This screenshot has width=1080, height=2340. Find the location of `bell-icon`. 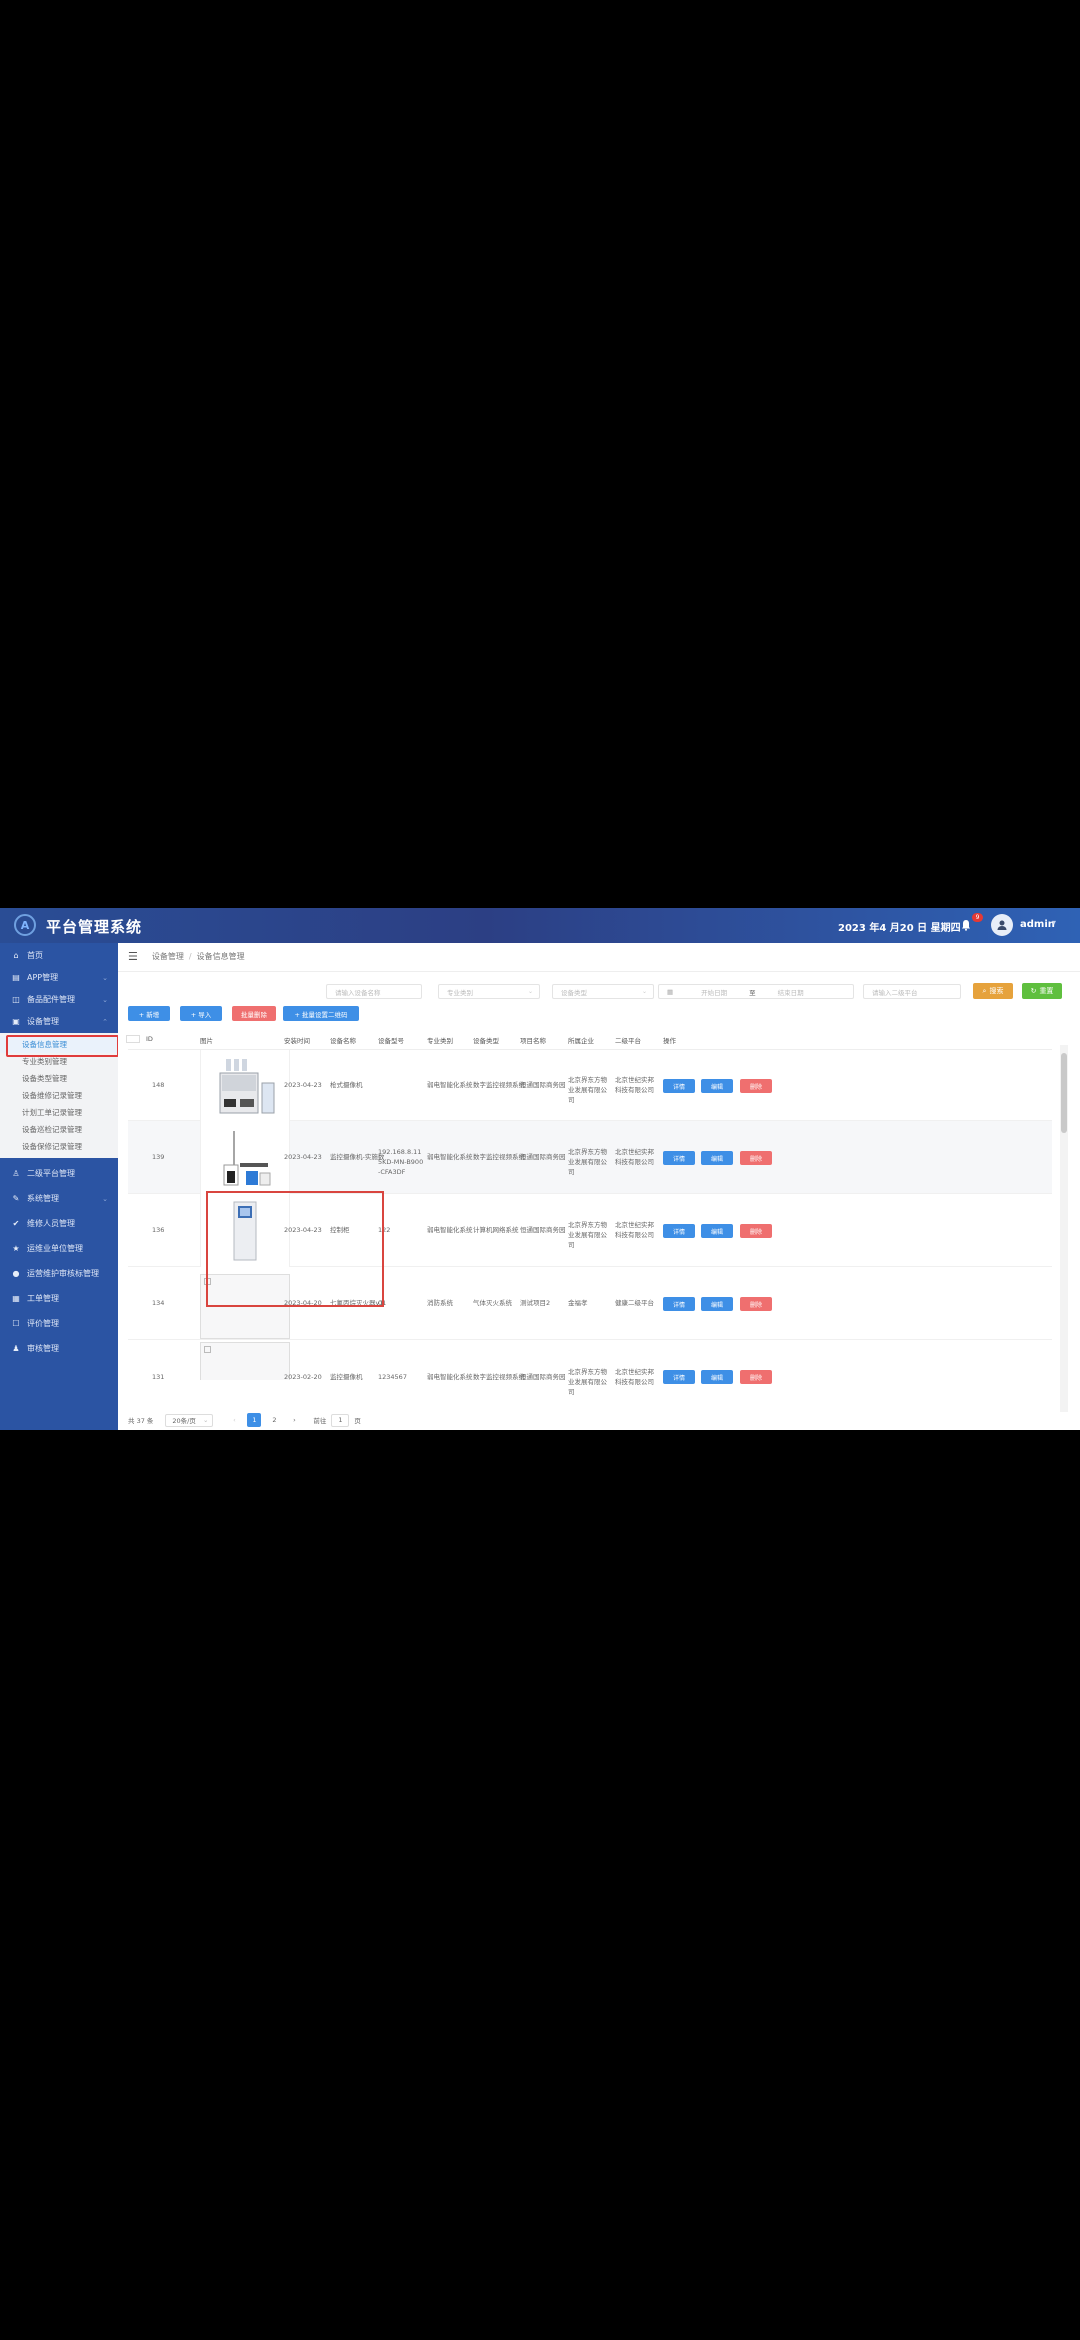

bell-icon is located at coordinates (966, 925).